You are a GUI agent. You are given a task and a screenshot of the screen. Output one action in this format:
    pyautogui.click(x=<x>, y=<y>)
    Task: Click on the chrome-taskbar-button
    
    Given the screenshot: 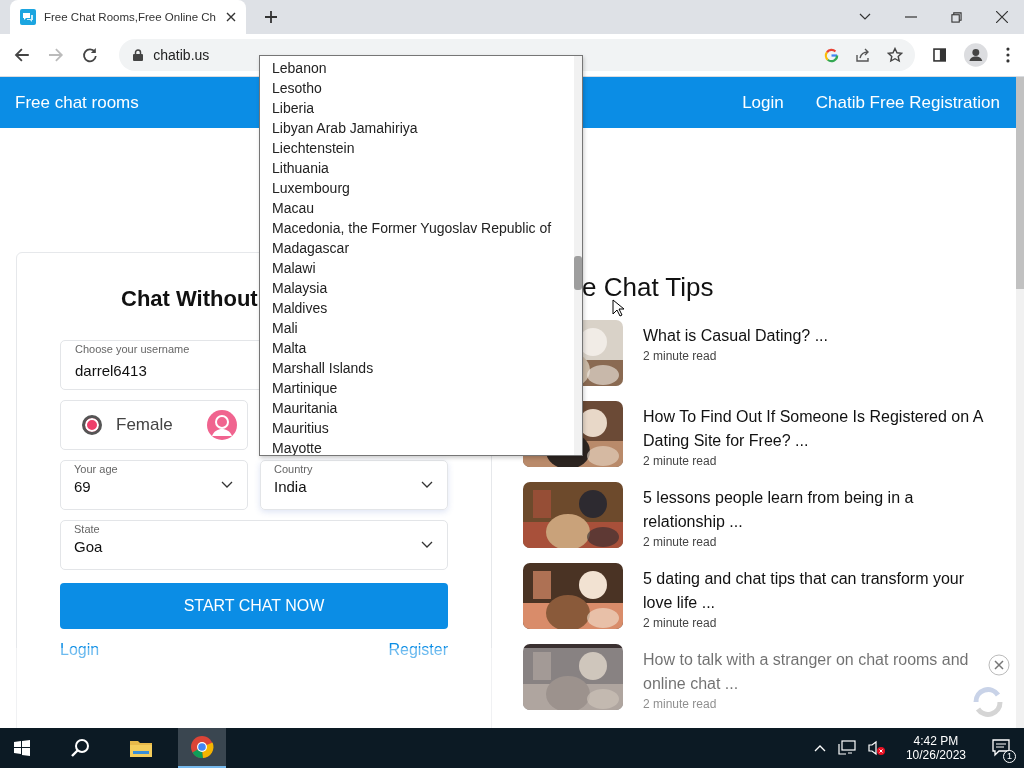 What is the action you would take?
    pyautogui.click(x=202, y=748)
    